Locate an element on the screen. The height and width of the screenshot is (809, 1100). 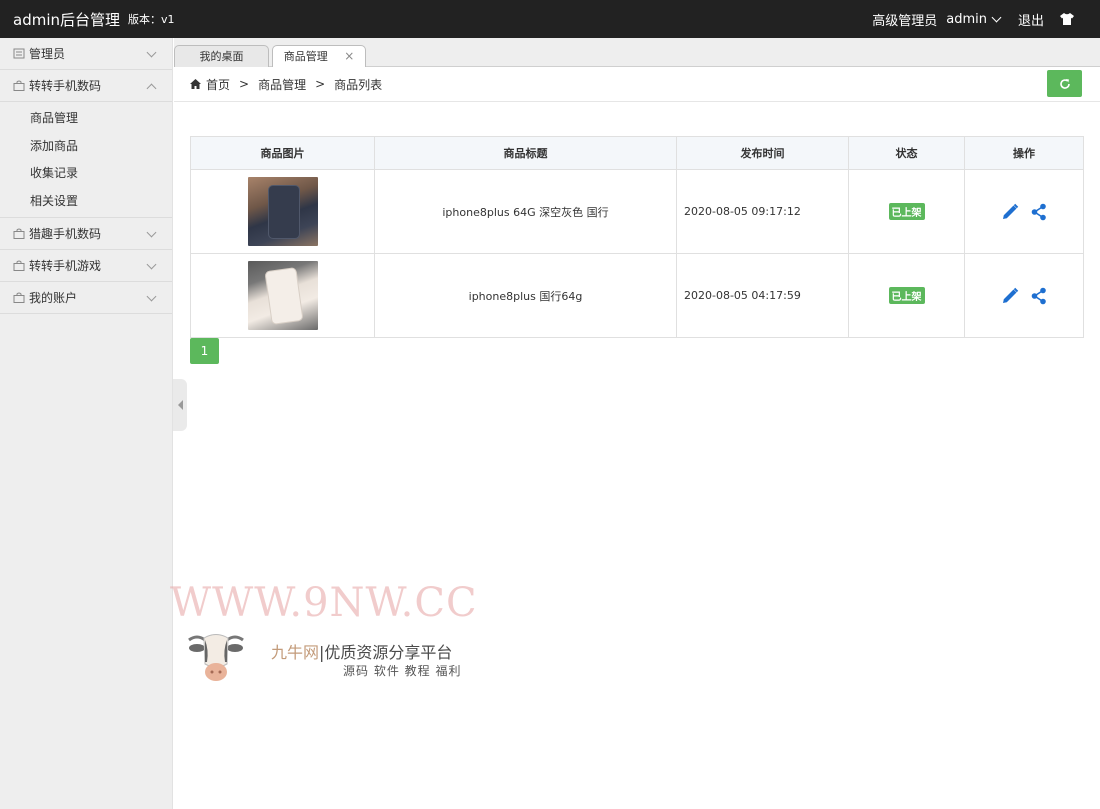
sidebar-menu-zhuanzhuan-digital: 转转手机数码 is located at coordinates (86, 86).